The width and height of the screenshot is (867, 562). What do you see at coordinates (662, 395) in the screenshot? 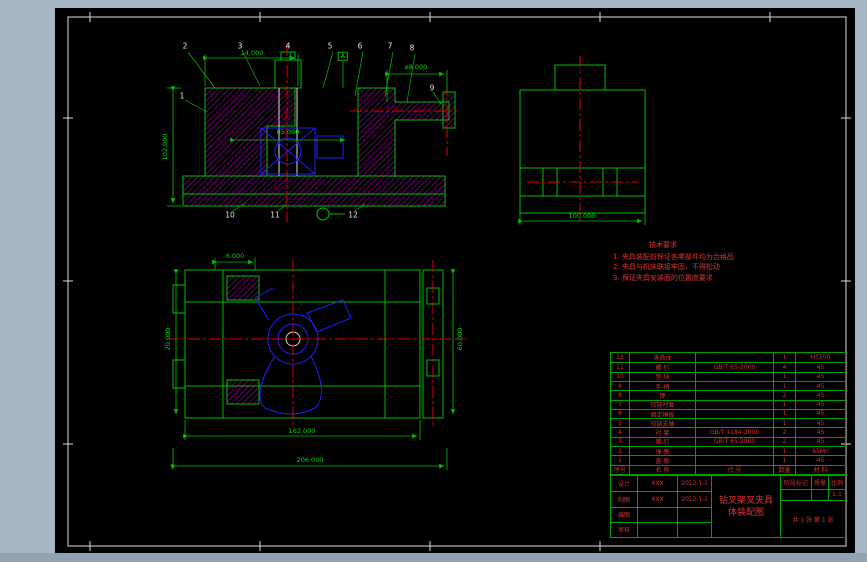
I see `bom-cell: 键` at bounding box center [662, 395].